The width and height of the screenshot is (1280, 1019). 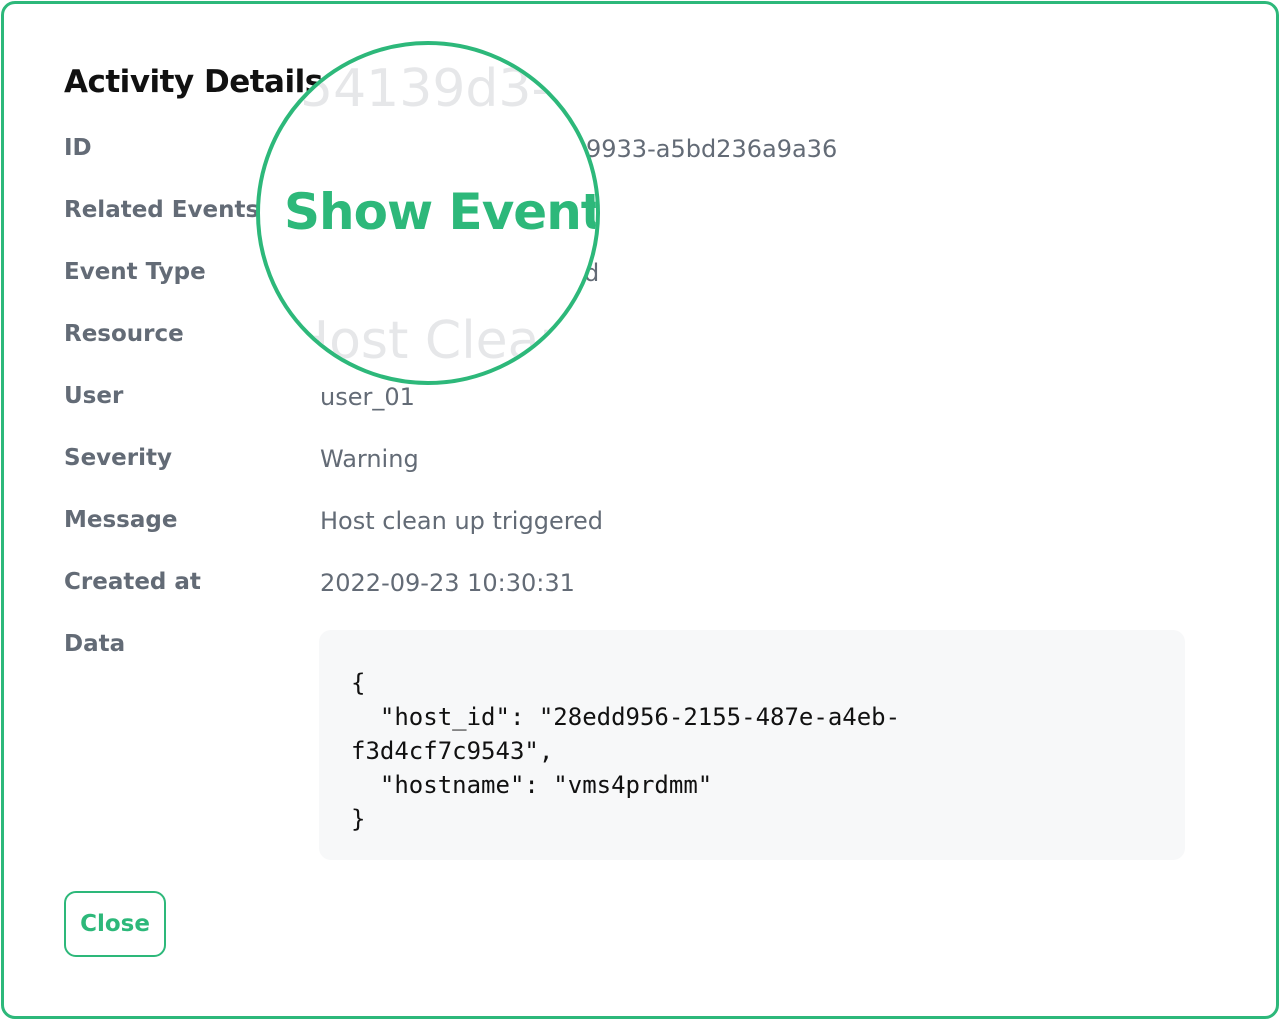 What do you see at coordinates (193, 82) in the screenshot?
I see `modal-title: Activity Details` at bounding box center [193, 82].